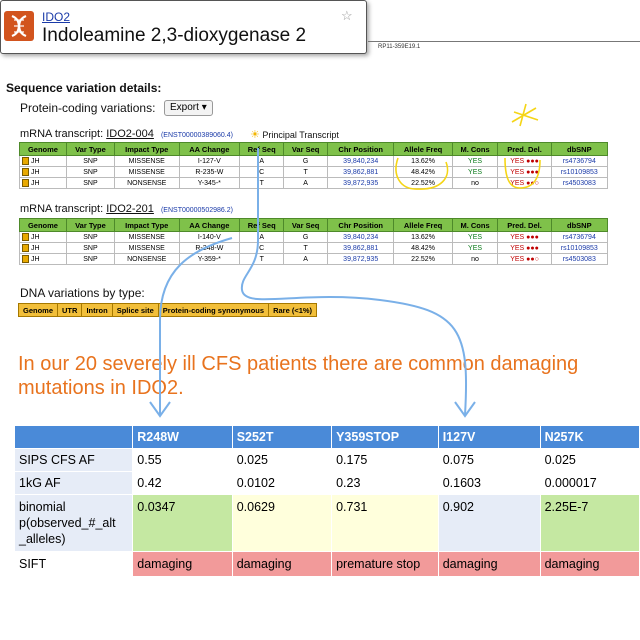  What do you see at coordinates (135, 310) in the screenshot?
I see `dna-type-tab: Splice site` at bounding box center [135, 310].